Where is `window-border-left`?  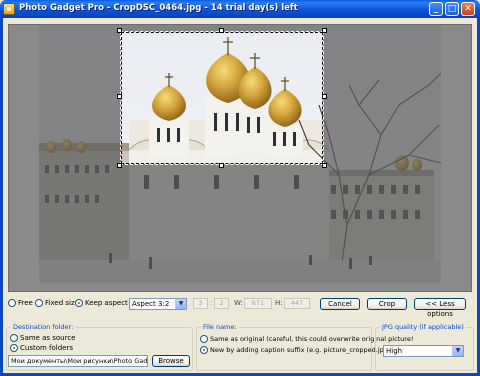 window-border-left is located at coordinates (1, 197).